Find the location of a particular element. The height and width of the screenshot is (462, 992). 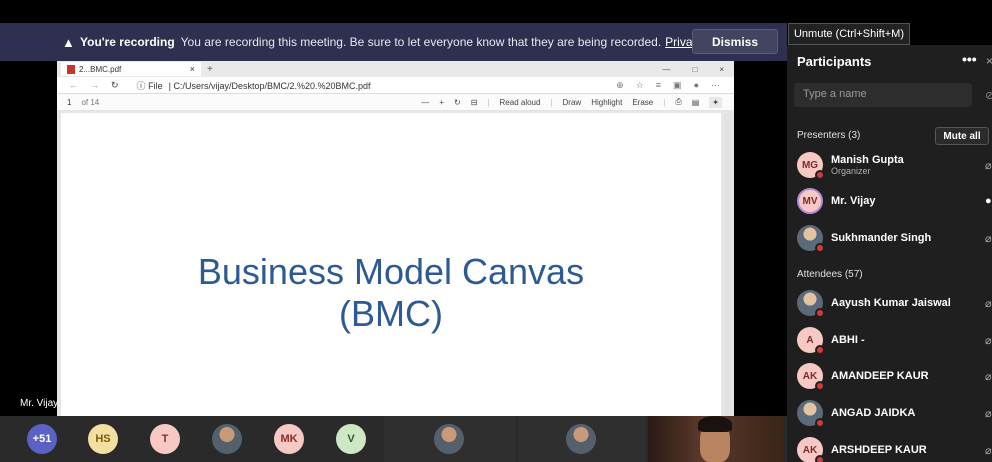

tab-title: 2...BMC.pdf is located at coordinates (100, 69).